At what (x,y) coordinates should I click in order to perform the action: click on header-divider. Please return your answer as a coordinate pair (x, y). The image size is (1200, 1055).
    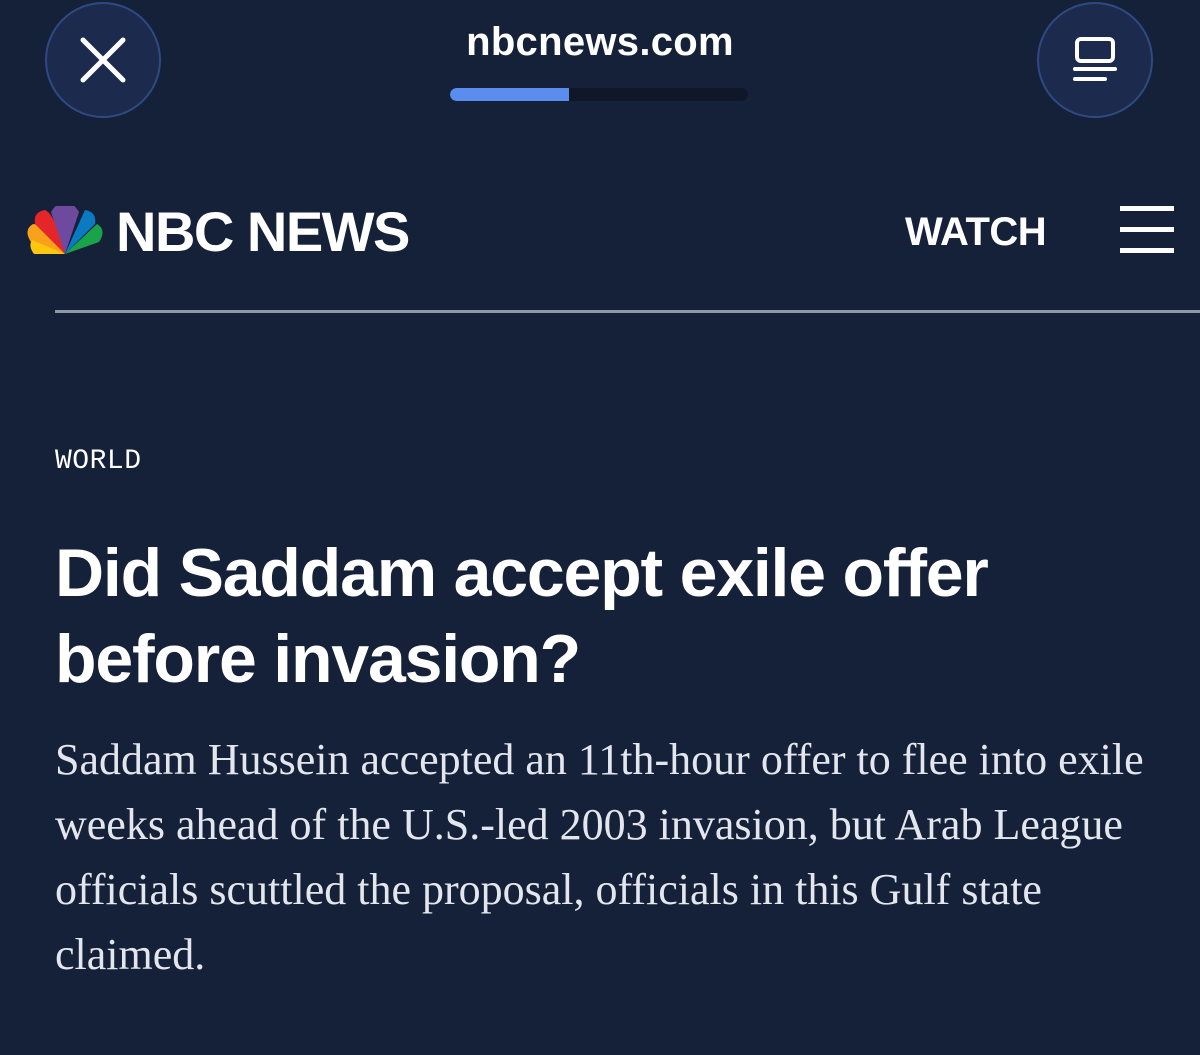
    Looking at the image, I should click on (627, 311).